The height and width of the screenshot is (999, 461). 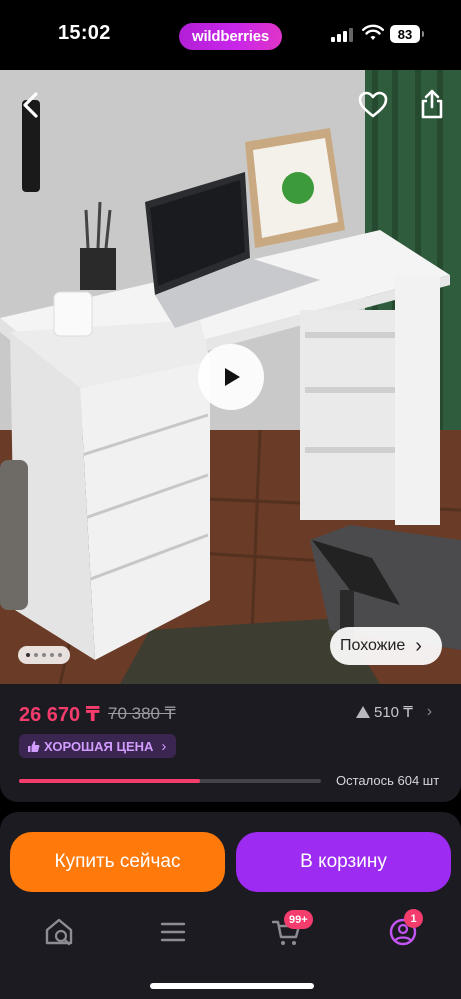 I want to click on status-time: 15:02, so click(x=84, y=33).